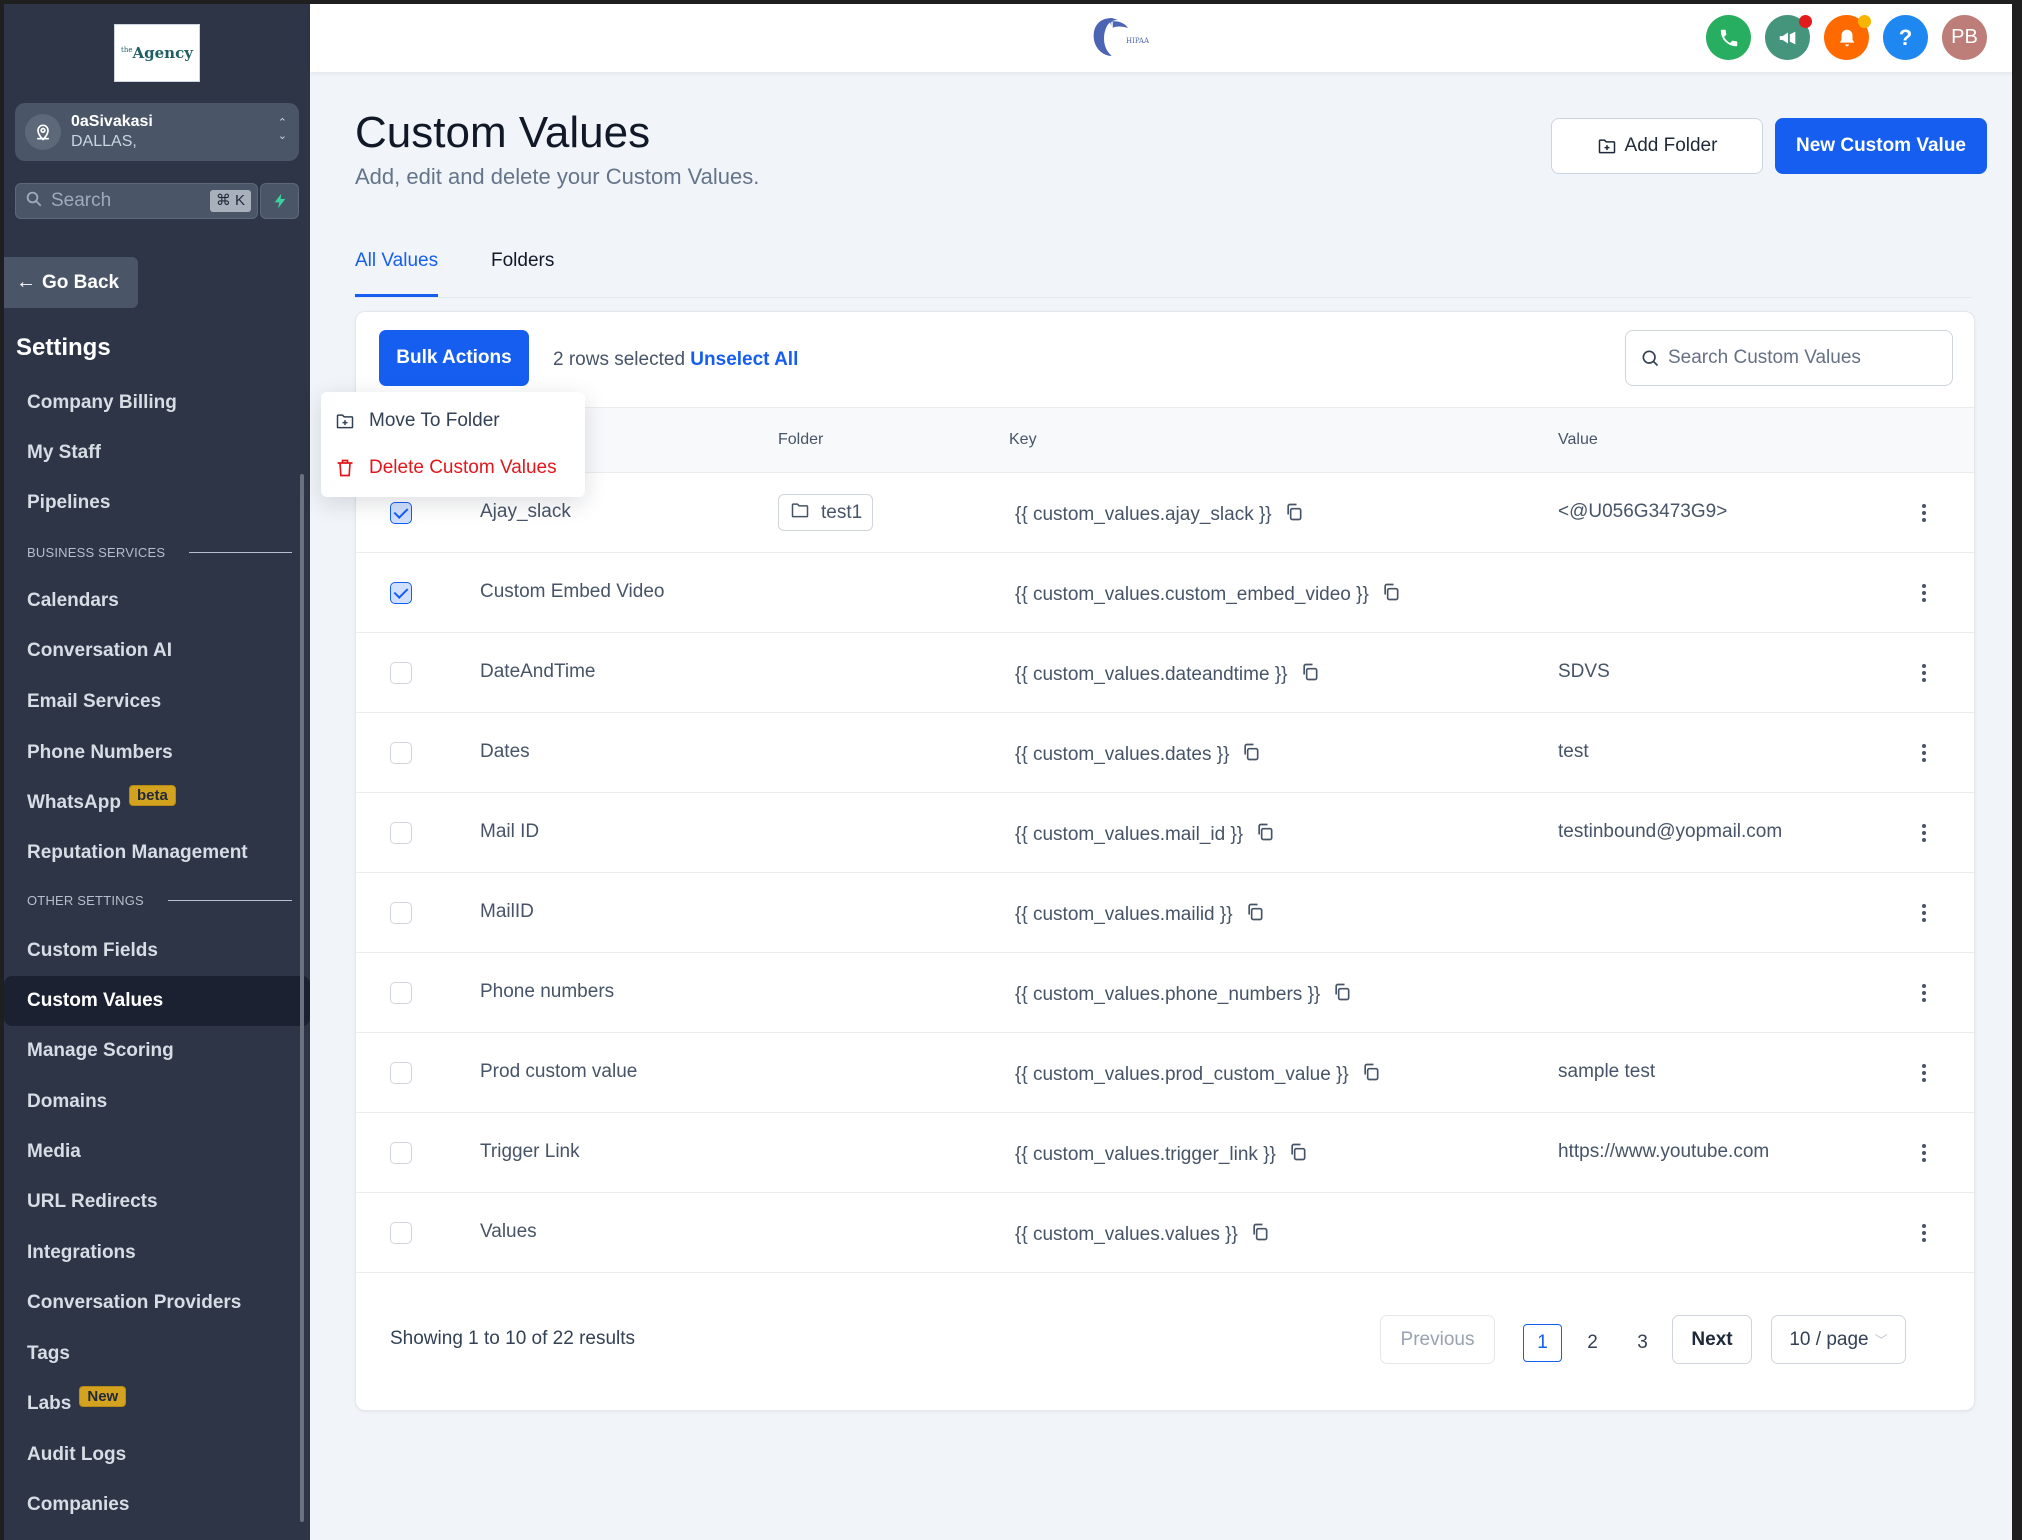  What do you see at coordinates (157, 1102) in the screenshot?
I see `sidebar-item-domains: Domains` at bounding box center [157, 1102].